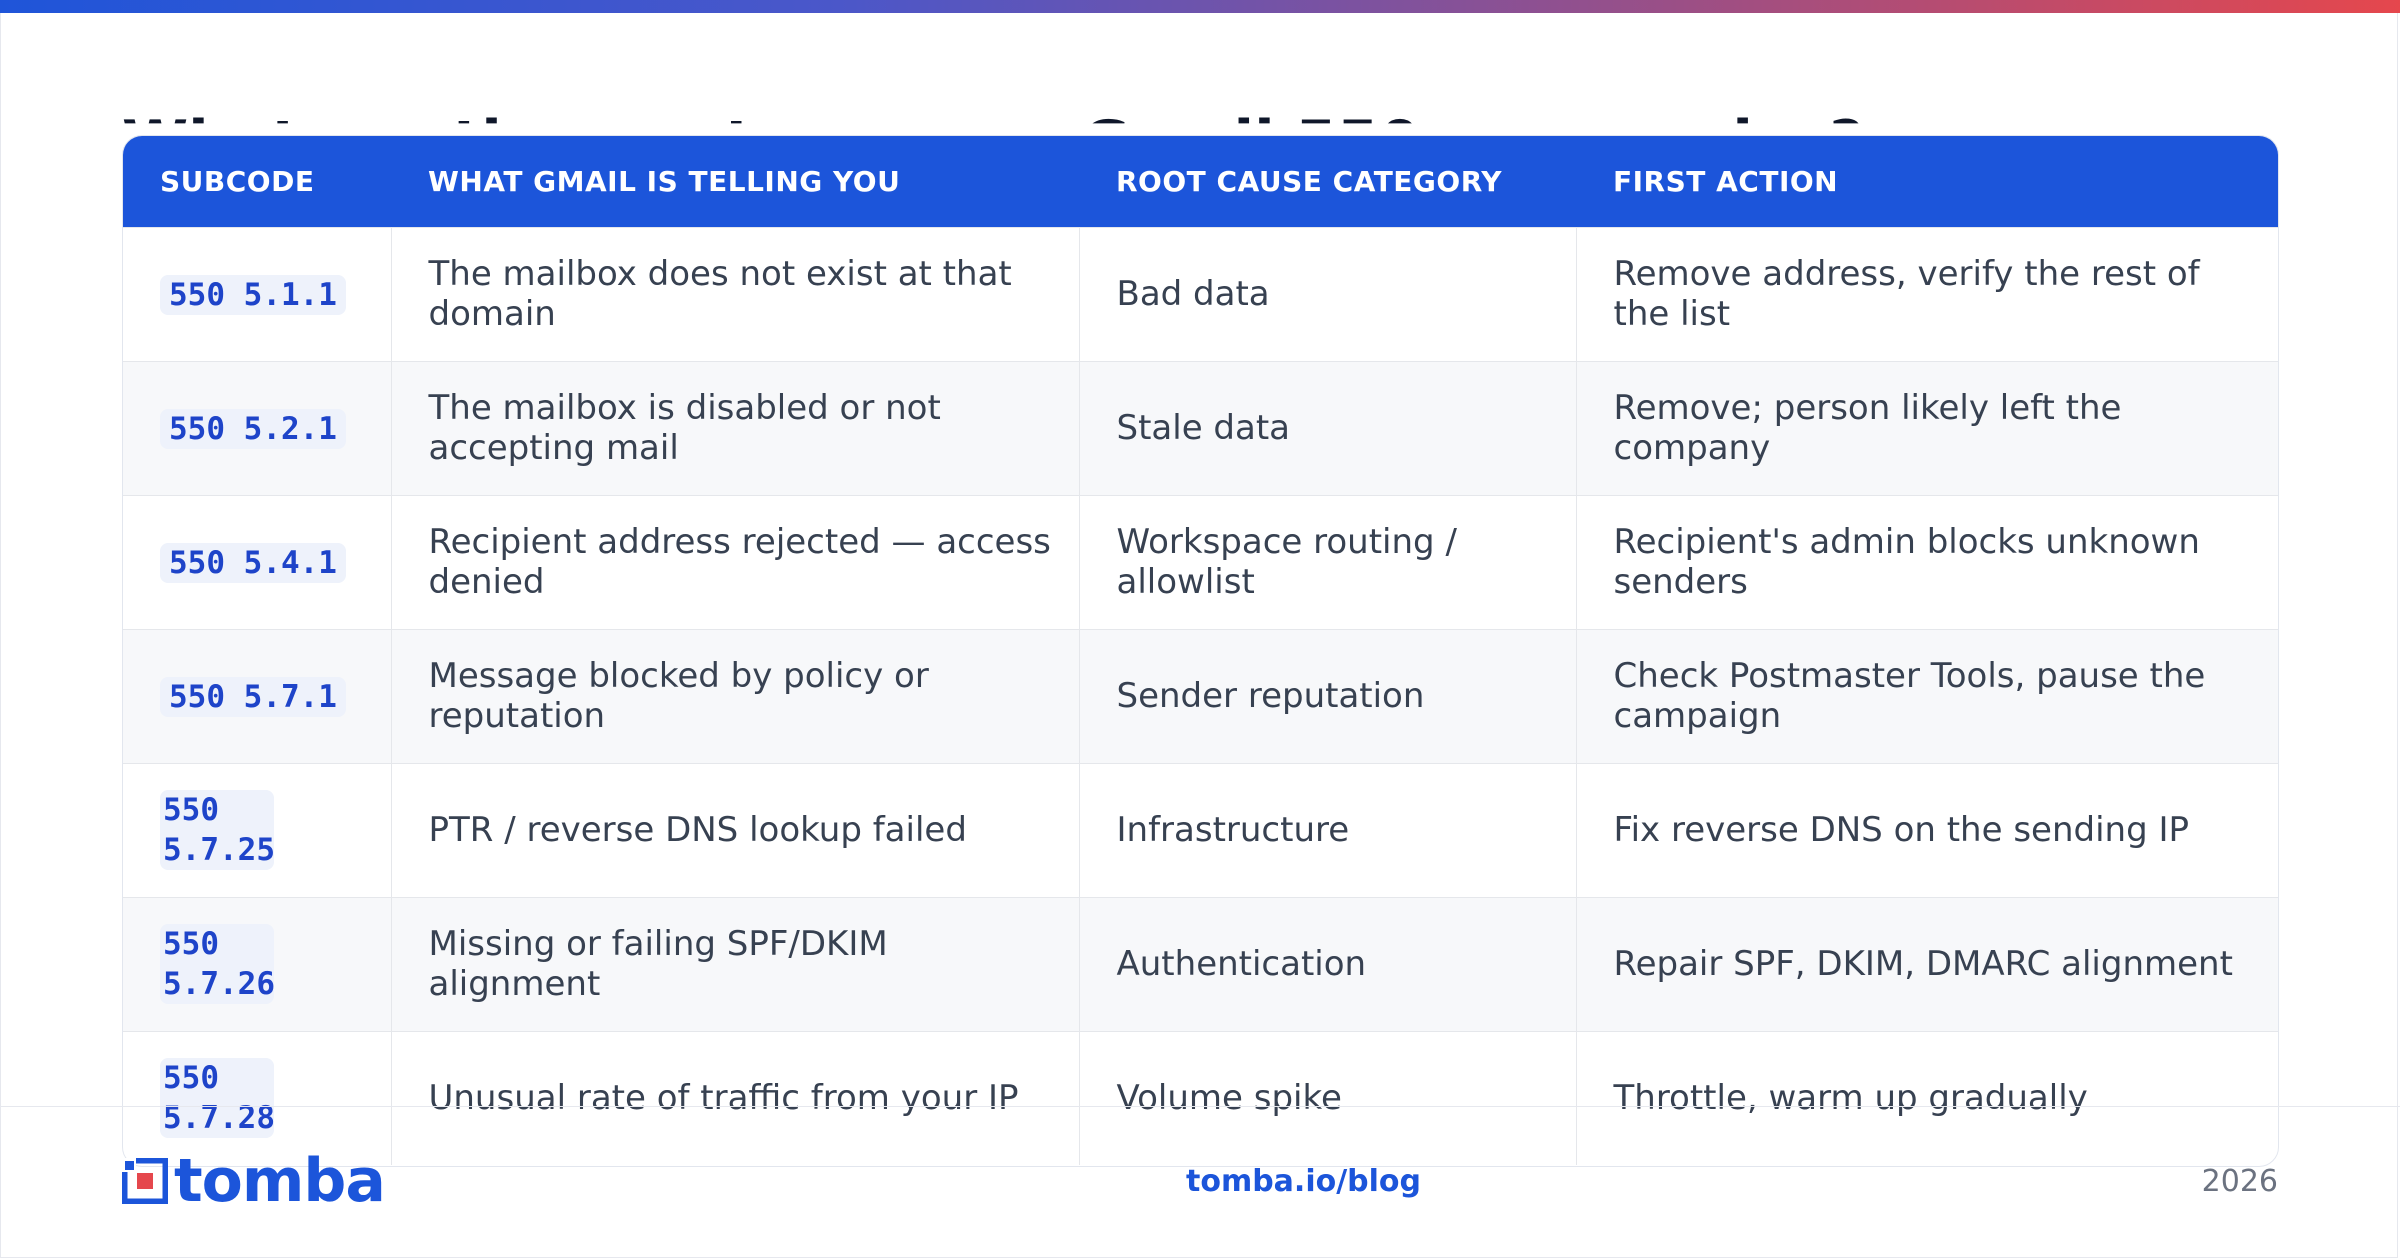 The width and height of the screenshot is (2400, 1260). What do you see at coordinates (1200, 6) in the screenshot?
I see `accent-bar` at bounding box center [1200, 6].